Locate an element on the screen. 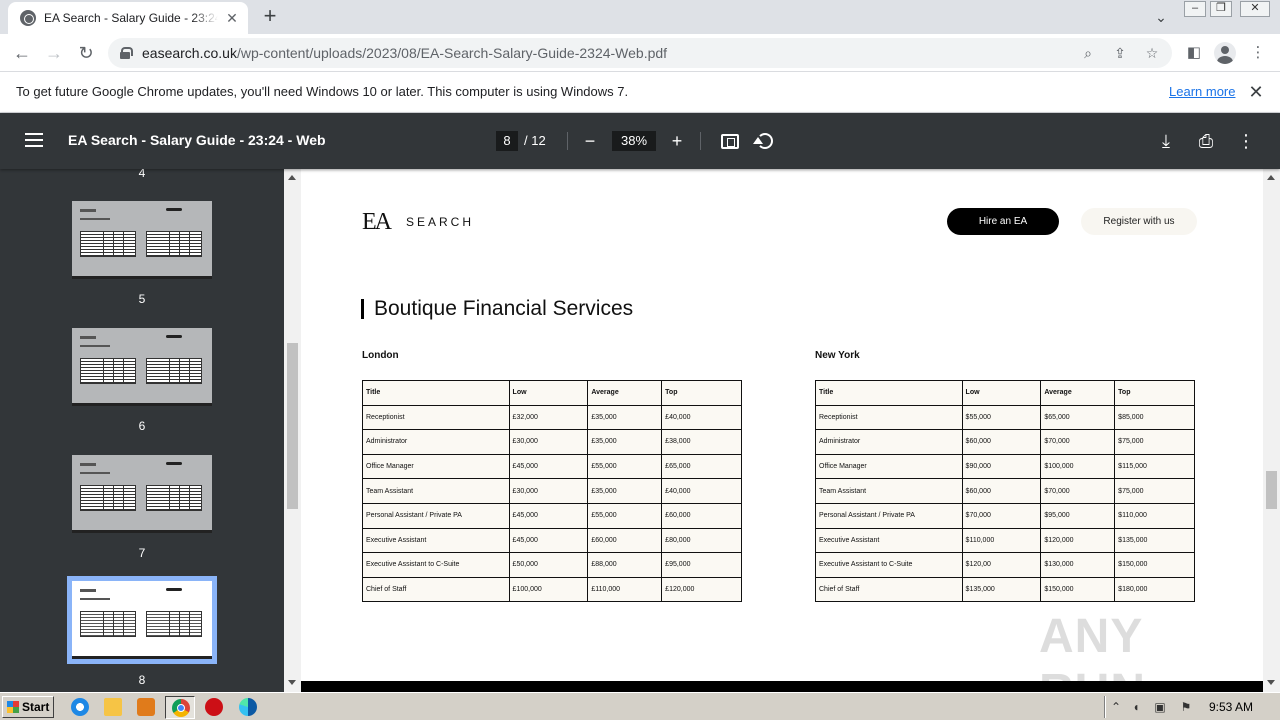  action-center-flag-icon: ⚑ is located at coordinates (1186, 707).